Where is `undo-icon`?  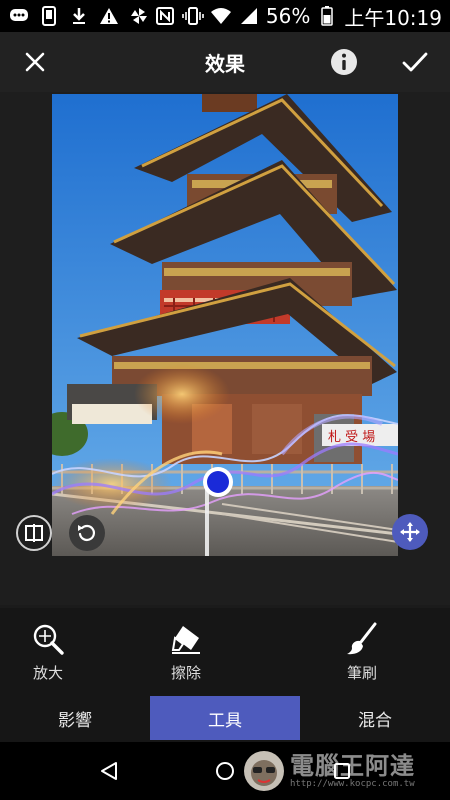 undo-icon is located at coordinates (86, 532).